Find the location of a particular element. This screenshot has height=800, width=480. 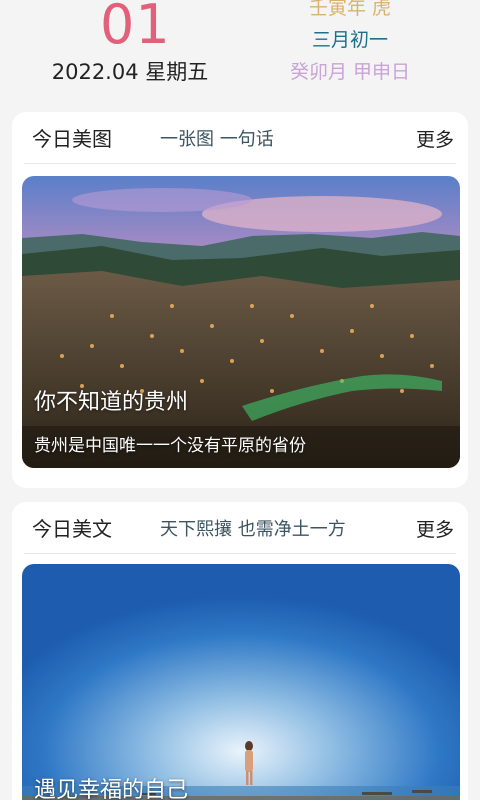

card-subtitle: 天下熙攘 也需净土一方 is located at coordinates (253, 529).